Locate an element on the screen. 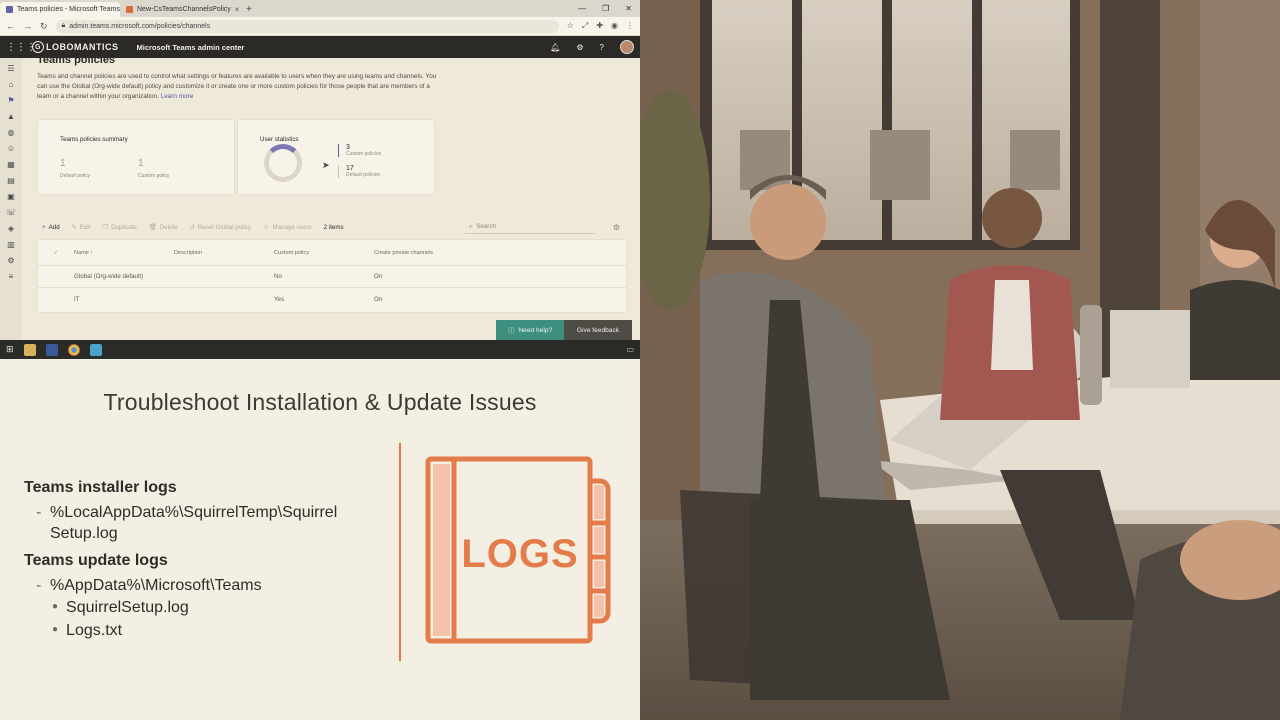 Image resolution: width=1280 pixels, height=720 pixels. cell-private: On is located at coordinates (378, 299).